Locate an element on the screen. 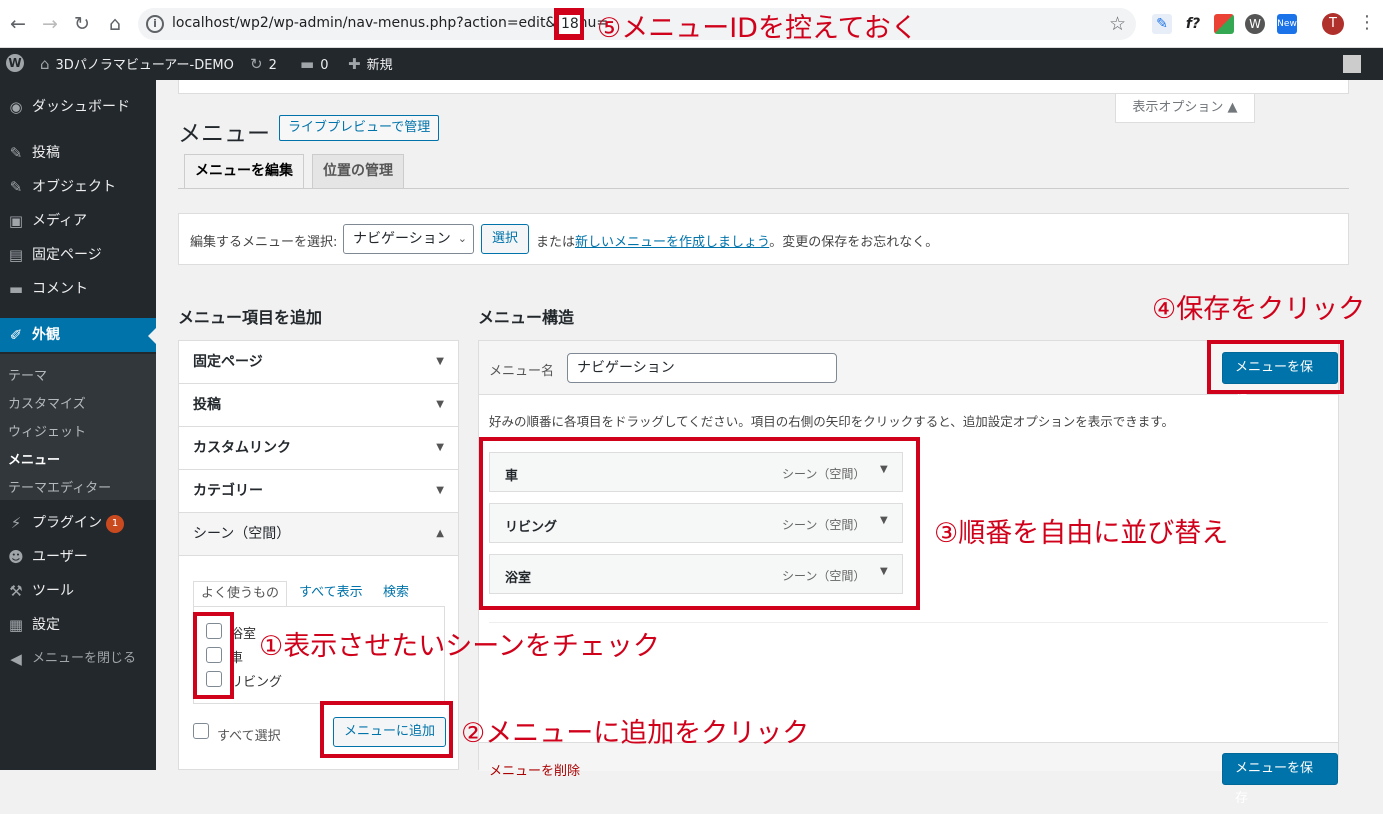 Image resolution: width=1383 pixels, height=814 pixels. page-icon: ▤ is located at coordinates (16, 255).